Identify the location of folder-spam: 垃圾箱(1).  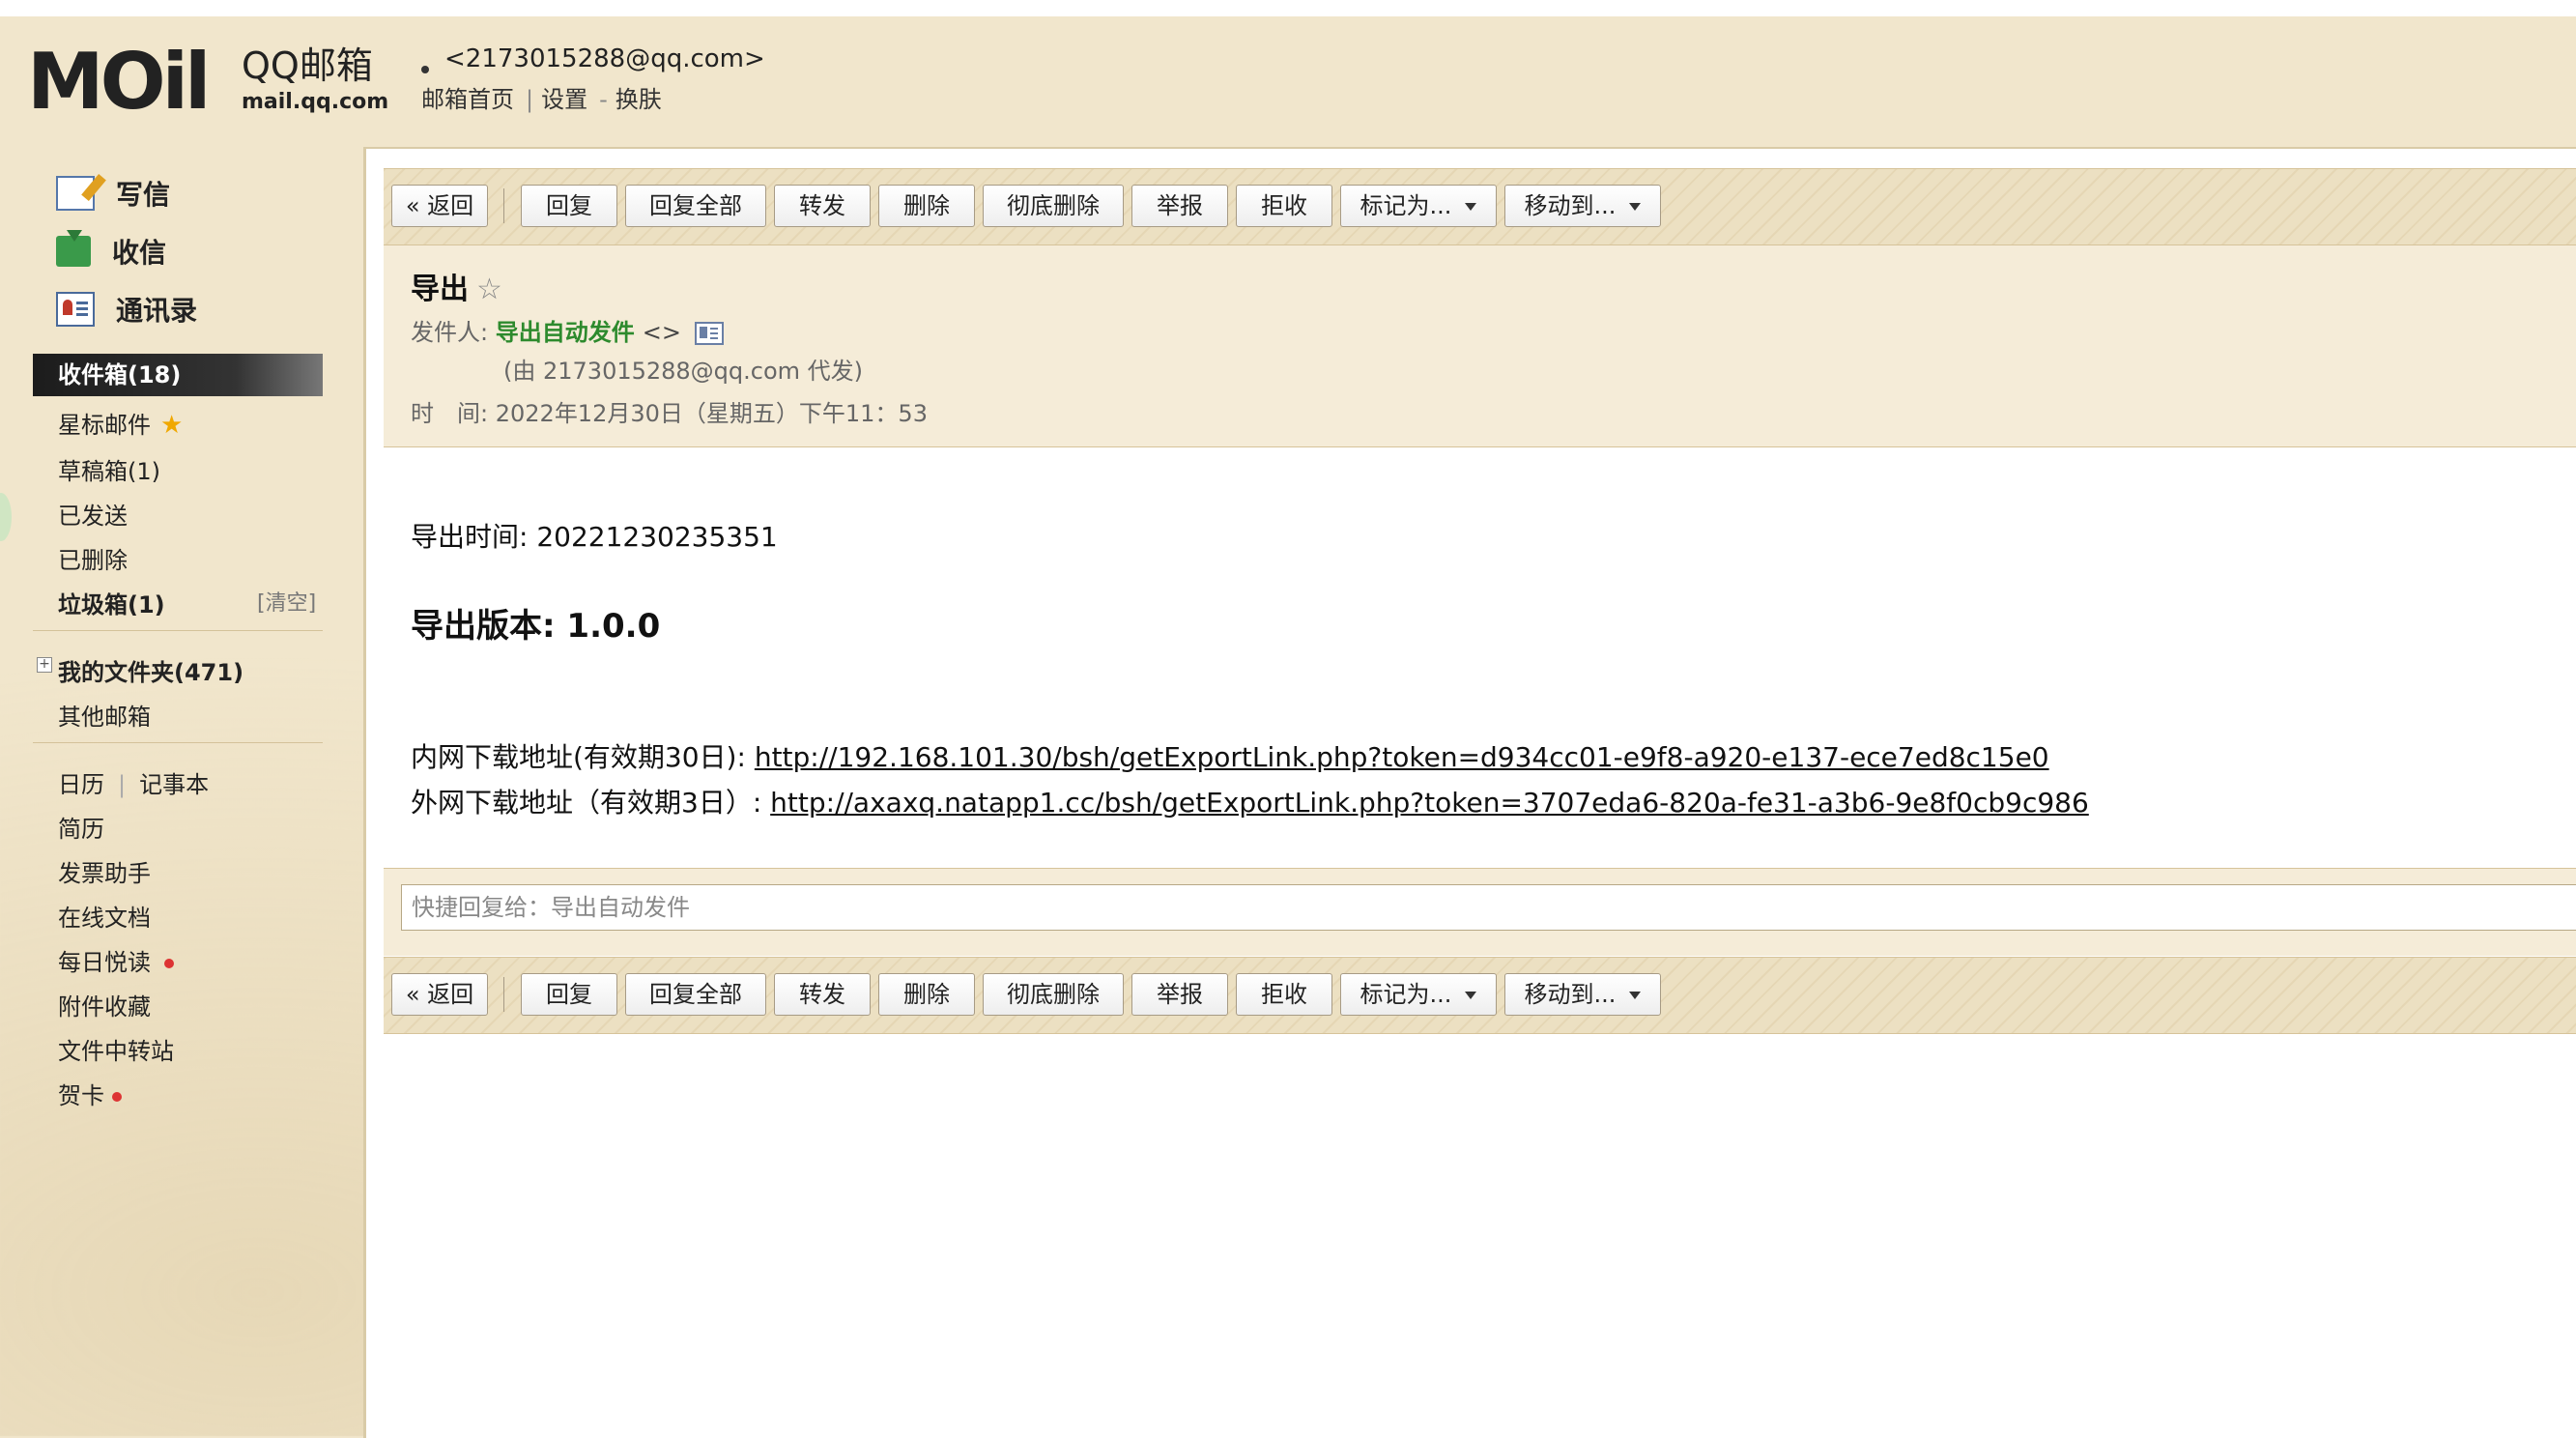
(112, 602).